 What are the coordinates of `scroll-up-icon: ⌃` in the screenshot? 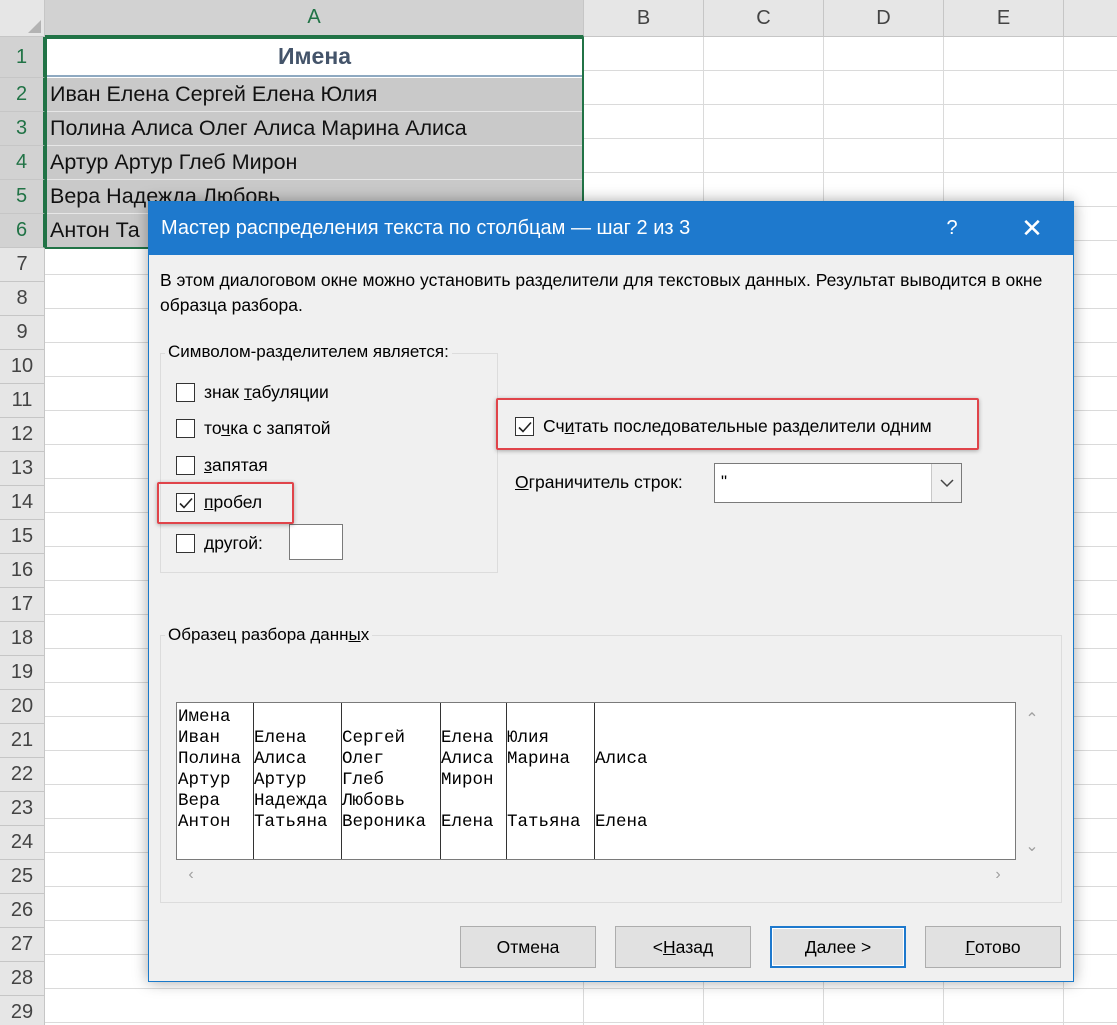 It's located at (1032, 719).